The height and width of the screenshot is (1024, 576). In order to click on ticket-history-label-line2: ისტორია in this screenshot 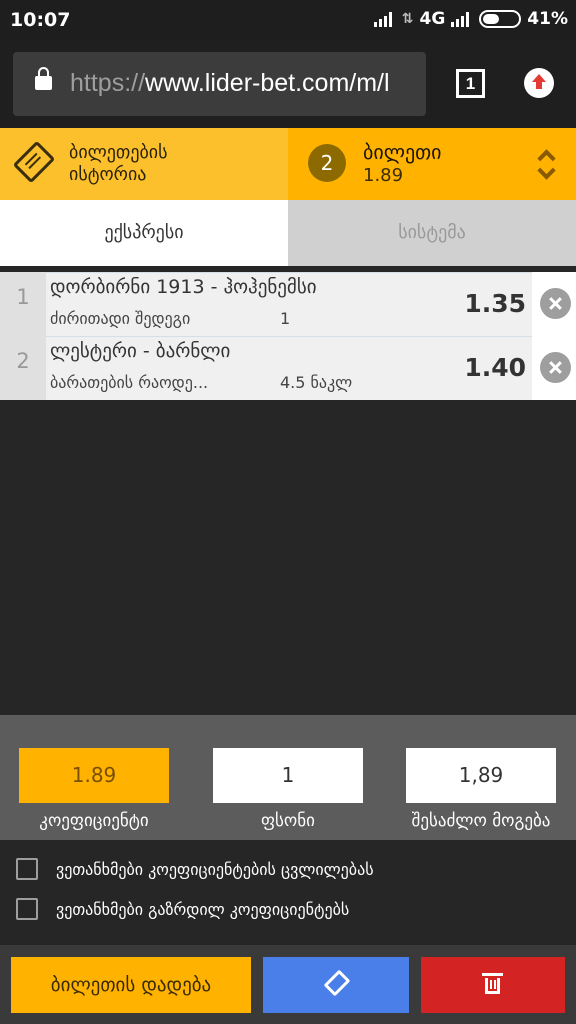, I will do `click(108, 174)`.